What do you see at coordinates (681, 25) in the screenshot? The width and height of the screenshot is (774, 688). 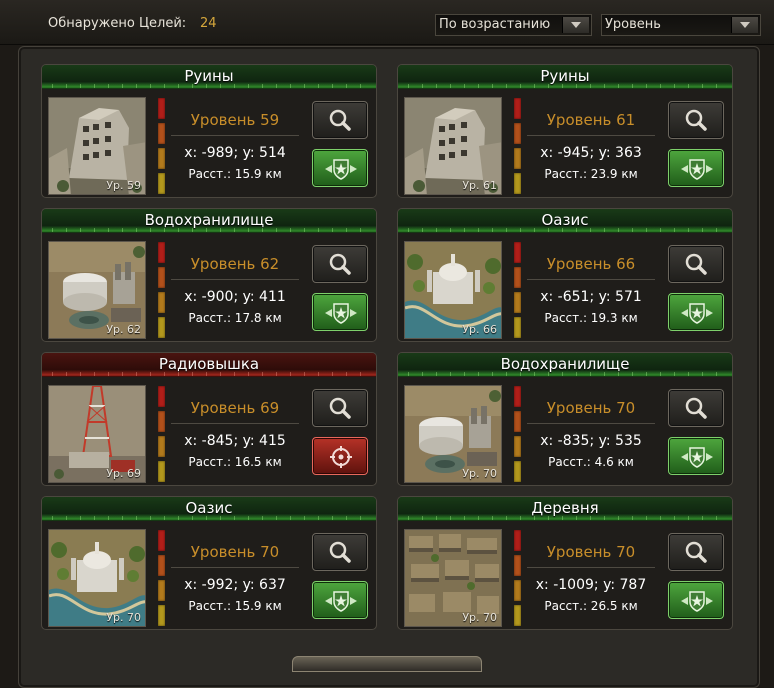 I see `sort-field-select: Уровень` at bounding box center [681, 25].